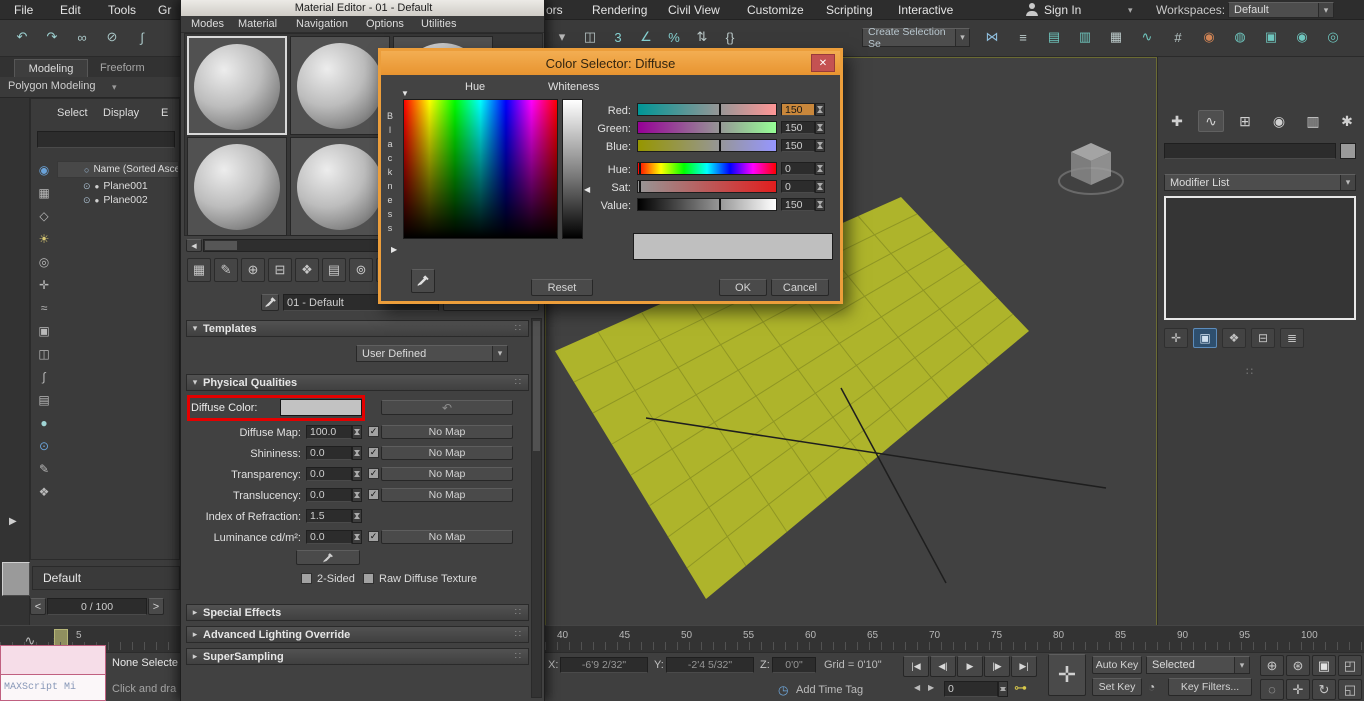 The height and width of the screenshot is (701, 1364). What do you see at coordinates (798, 127) in the screenshot?
I see `green-value-field: 150` at bounding box center [798, 127].